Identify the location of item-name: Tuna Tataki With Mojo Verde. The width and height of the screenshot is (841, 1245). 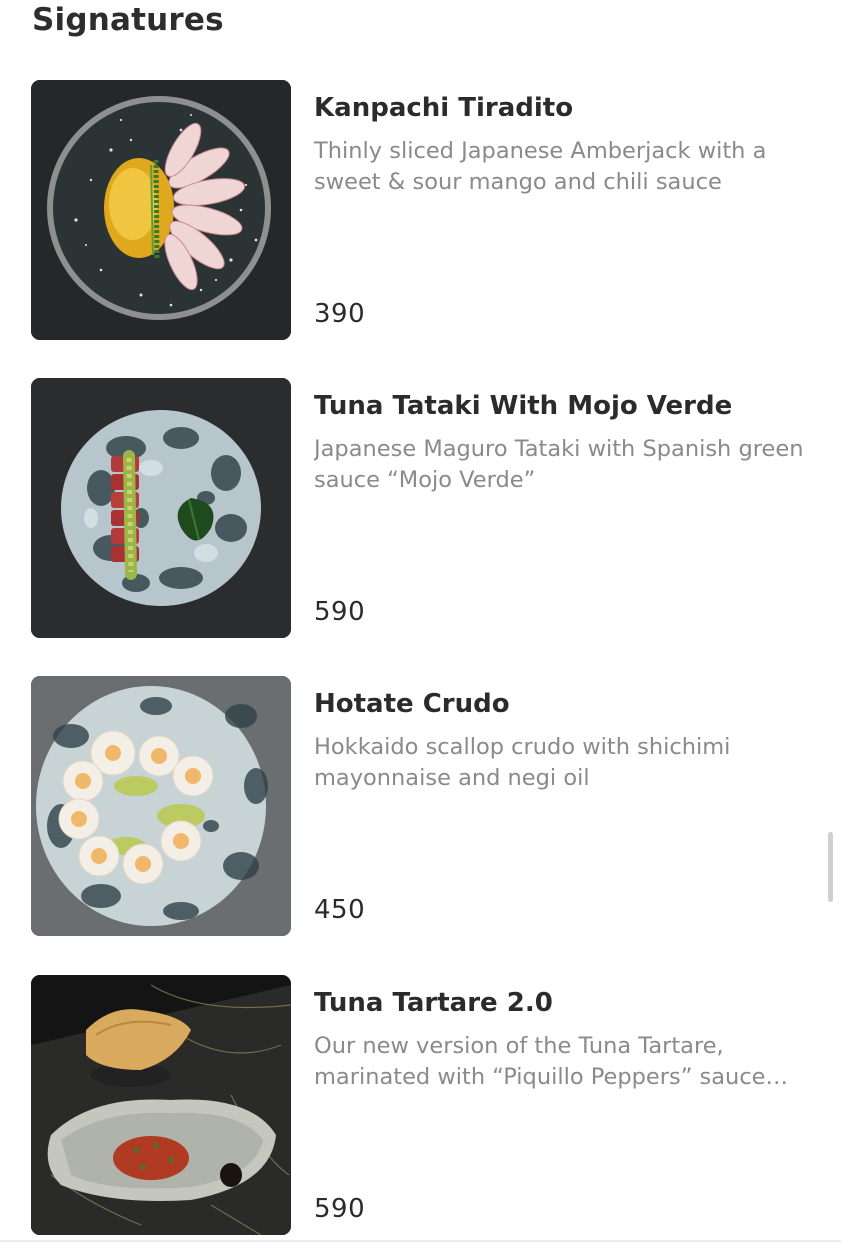
(564, 406).